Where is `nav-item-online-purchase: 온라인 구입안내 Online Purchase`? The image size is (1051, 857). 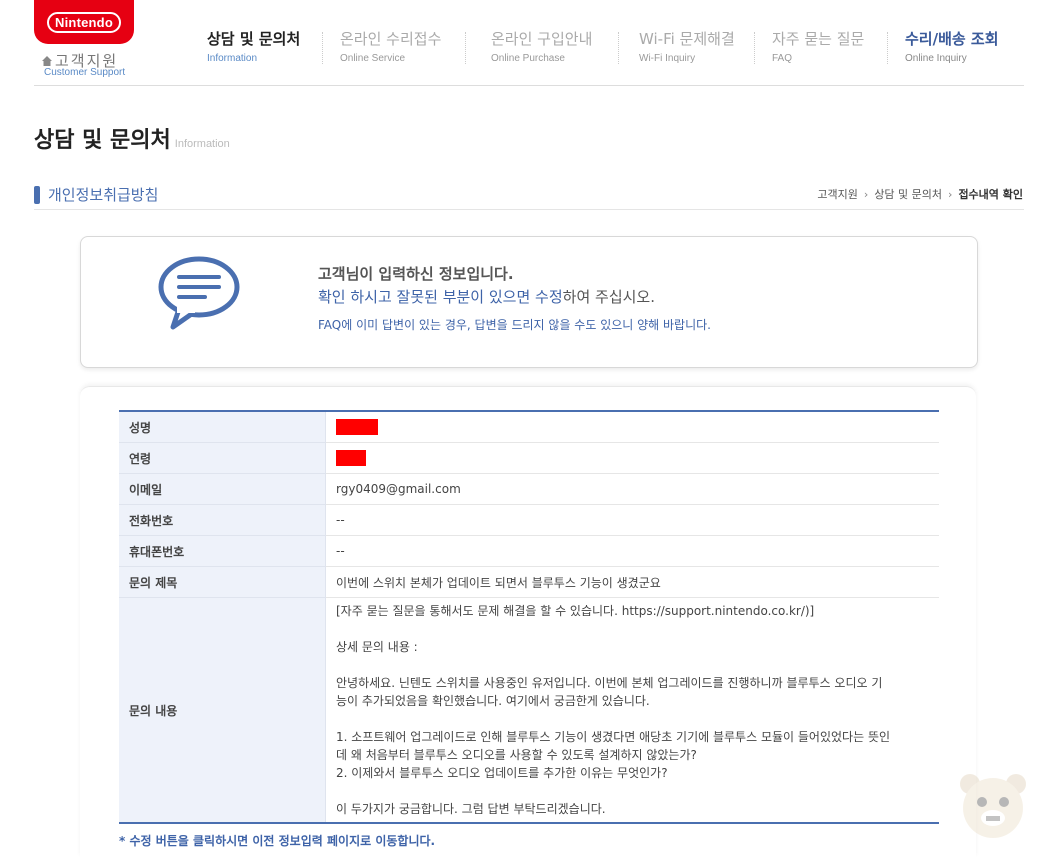
nav-item-online-purchase: 온라인 구입안내 Online Purchase is located at coordinates (541, 46).